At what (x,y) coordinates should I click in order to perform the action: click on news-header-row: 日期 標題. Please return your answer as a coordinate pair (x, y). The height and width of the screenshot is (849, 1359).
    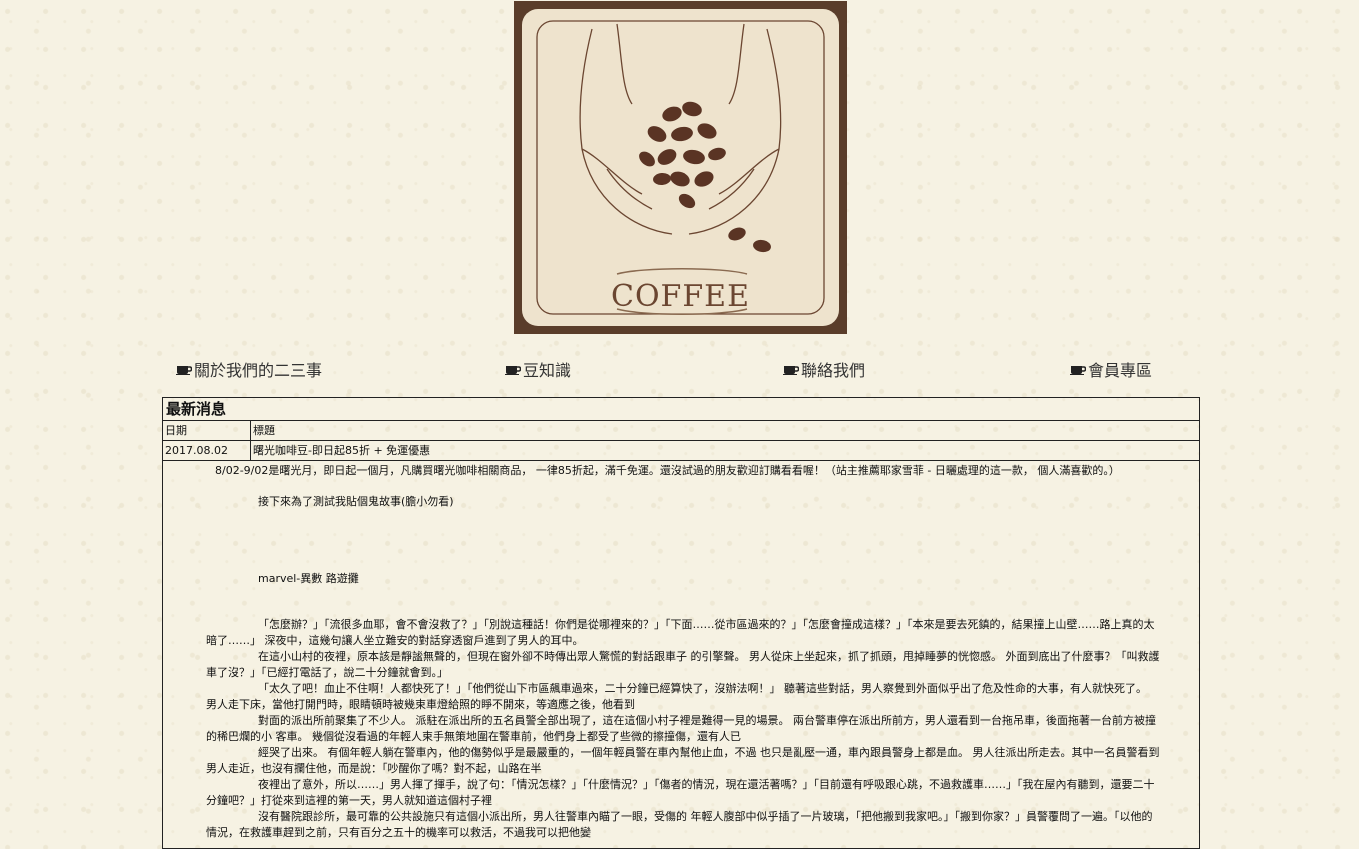
    Looking at the image, I should click on (681, 431).